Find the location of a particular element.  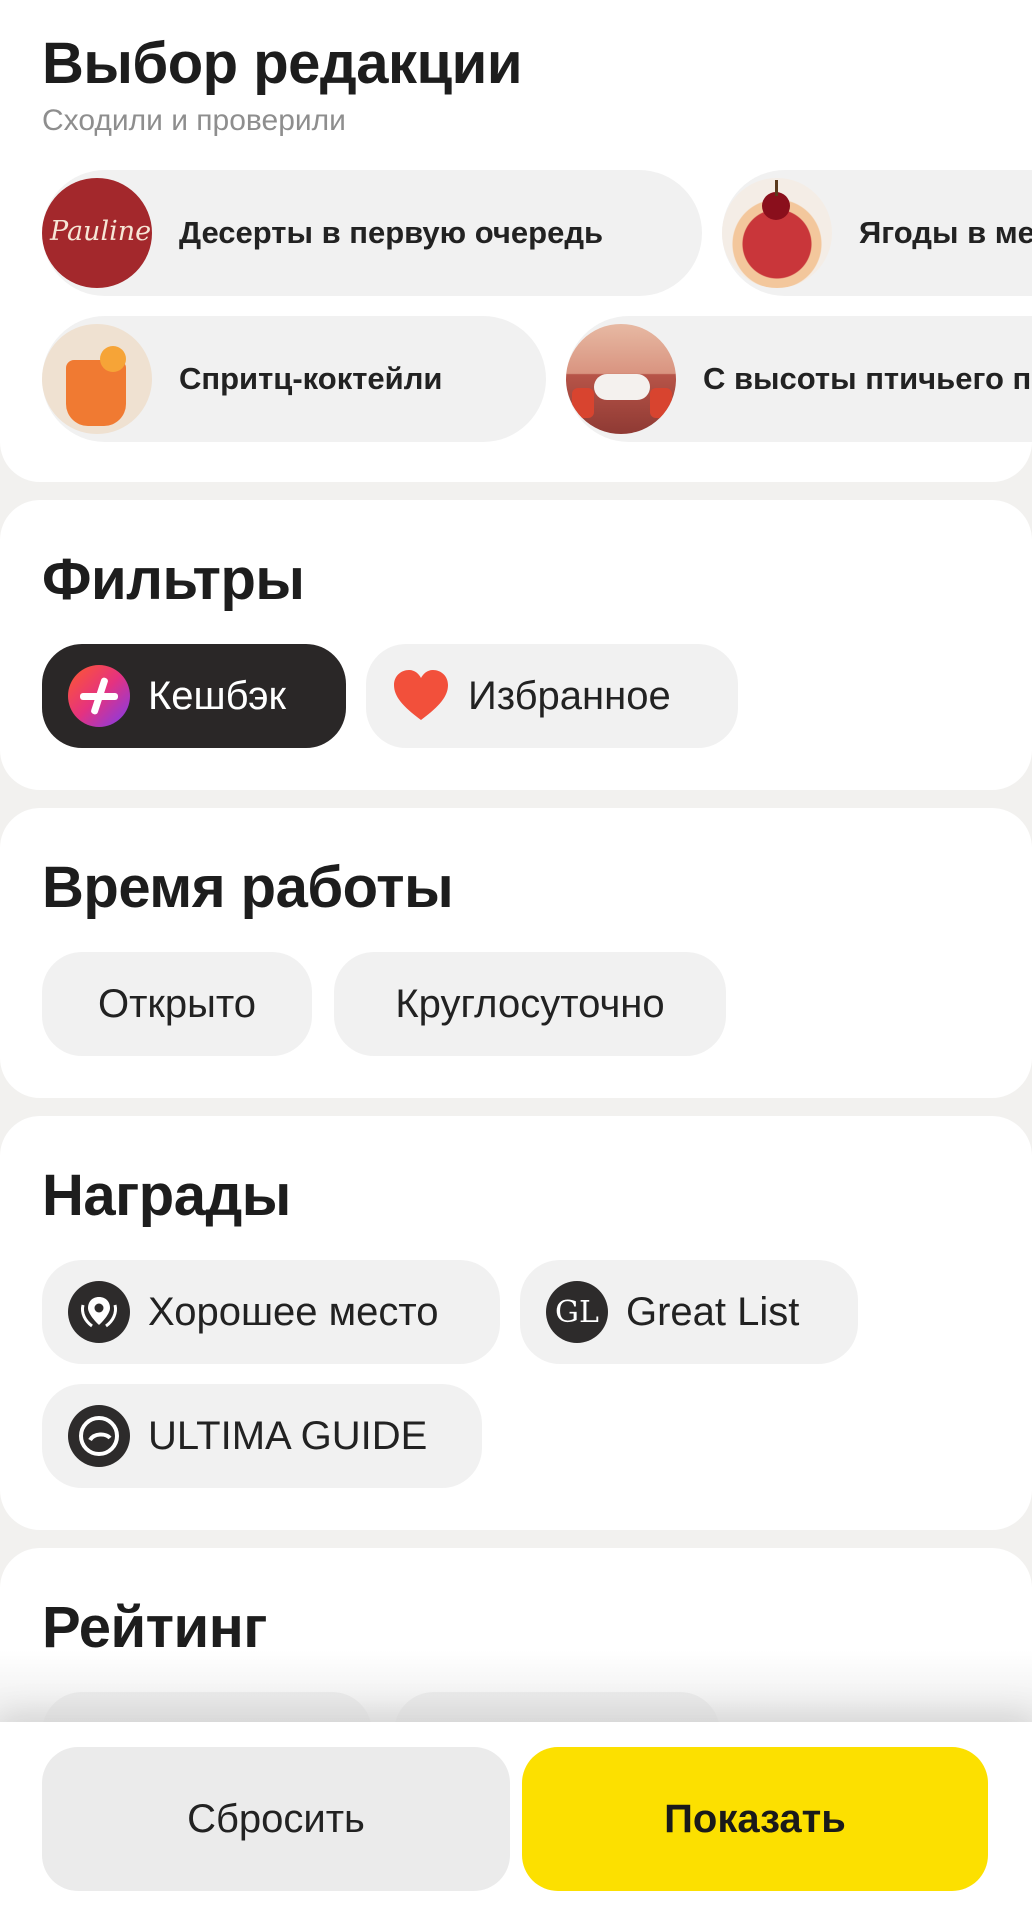

reset-label: Сбросить is located at coordinates (276, 1818).